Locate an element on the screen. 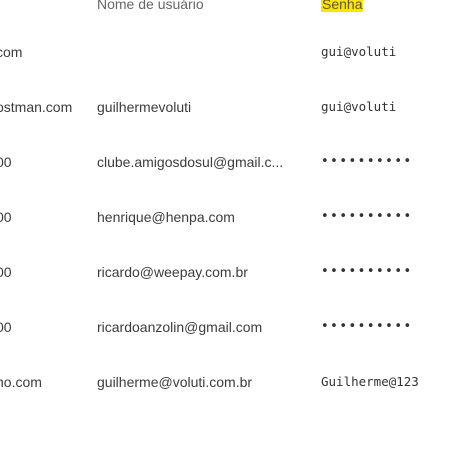  table-row: 00 henrique@henpa.com •••••••••• is located at coordinates (230, 216).